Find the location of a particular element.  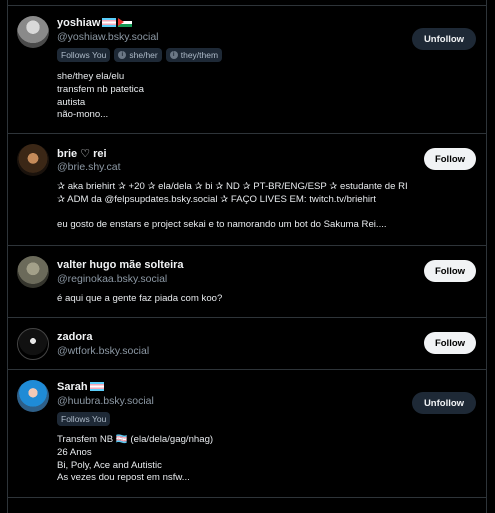

palestine-flag-icon is located at coordinates (125, 22).